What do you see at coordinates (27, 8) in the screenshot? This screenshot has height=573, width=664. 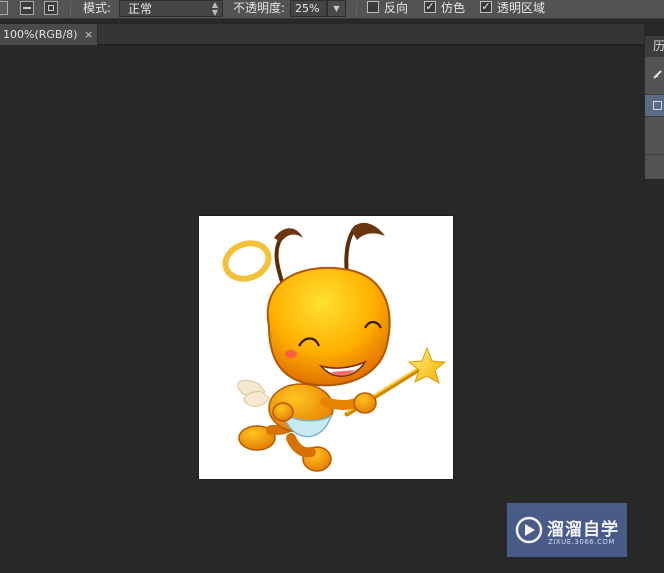 I see `linear-gradient-icon` at bounding box center [27, 8].